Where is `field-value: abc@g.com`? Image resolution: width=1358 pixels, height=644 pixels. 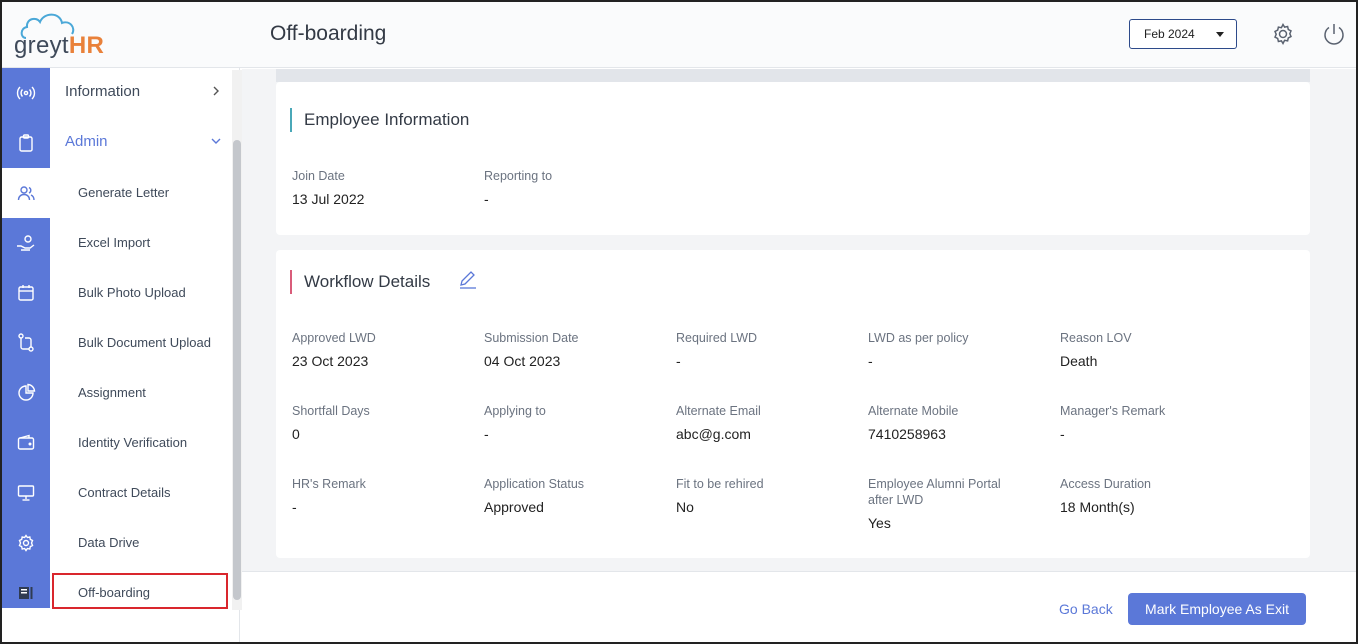
field-value: abc@g.com is located at coordinates (713, 434).